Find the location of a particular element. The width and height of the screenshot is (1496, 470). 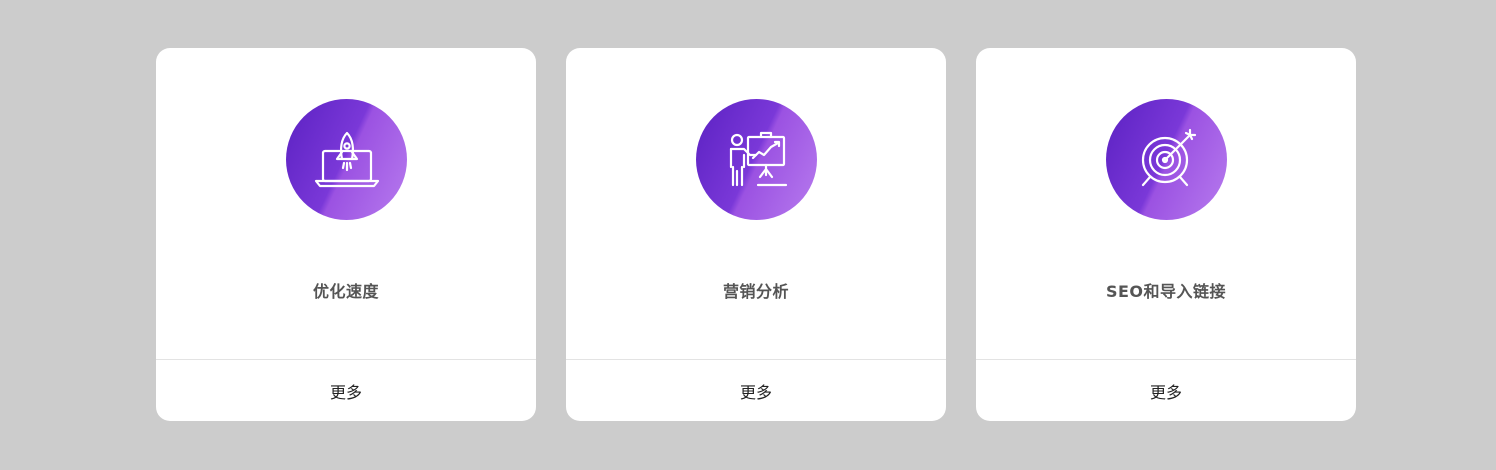

laptop-rocket-icon is located at coordinates (346, 159).